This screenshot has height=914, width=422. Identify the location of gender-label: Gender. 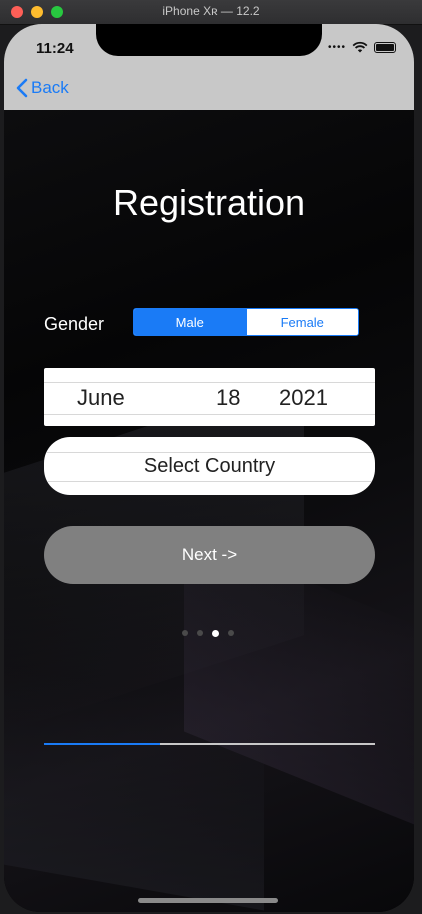
(74, 324).